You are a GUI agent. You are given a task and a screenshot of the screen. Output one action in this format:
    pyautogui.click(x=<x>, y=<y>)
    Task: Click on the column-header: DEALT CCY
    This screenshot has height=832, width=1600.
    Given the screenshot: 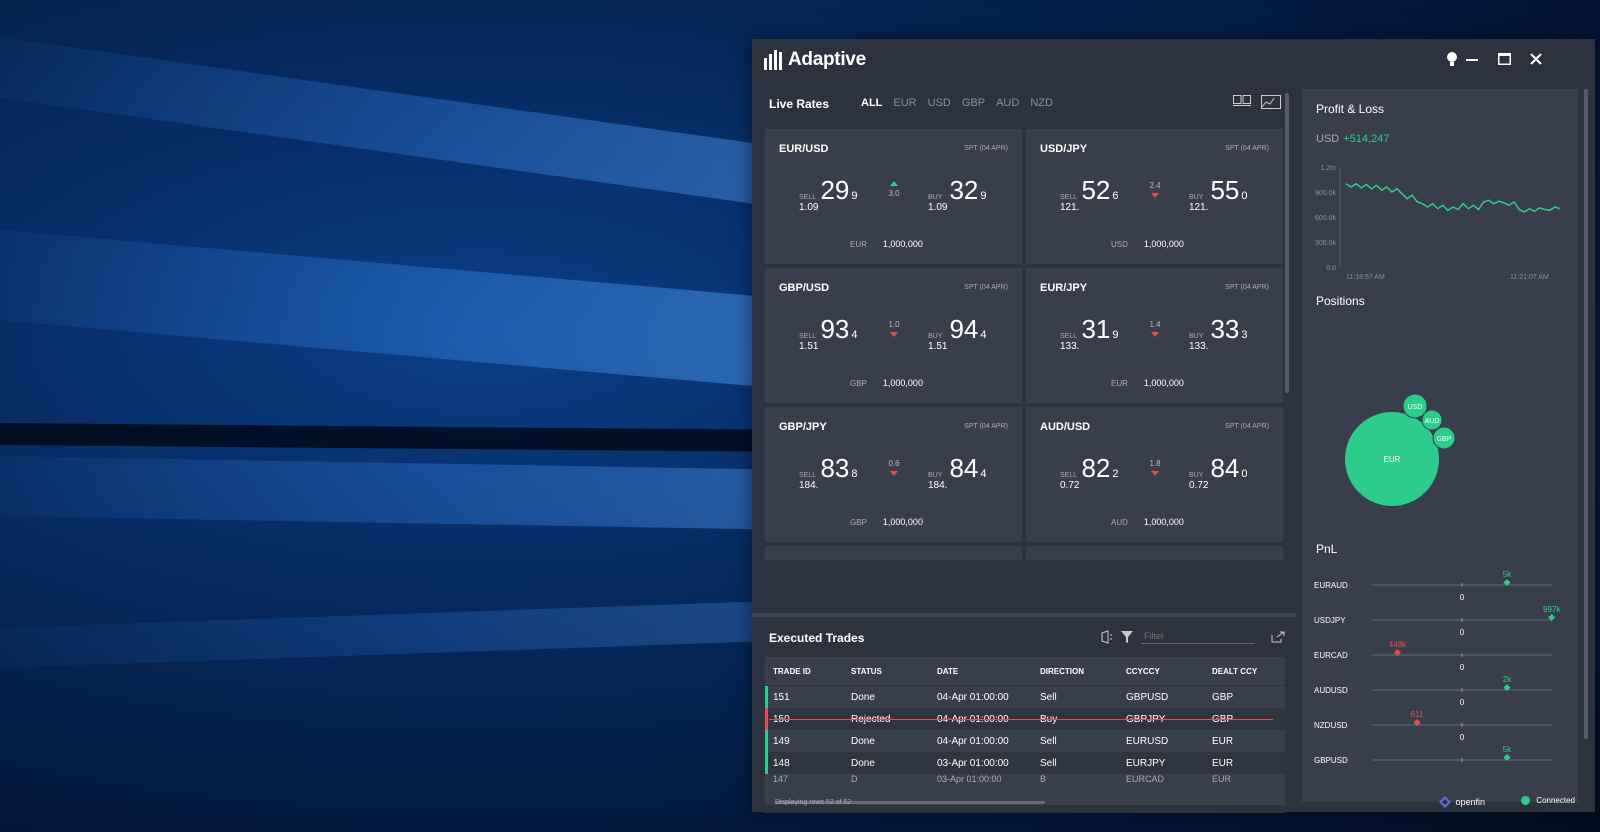 What is the action you would take?
    pyautogui.click(x=1247, y=671)
    